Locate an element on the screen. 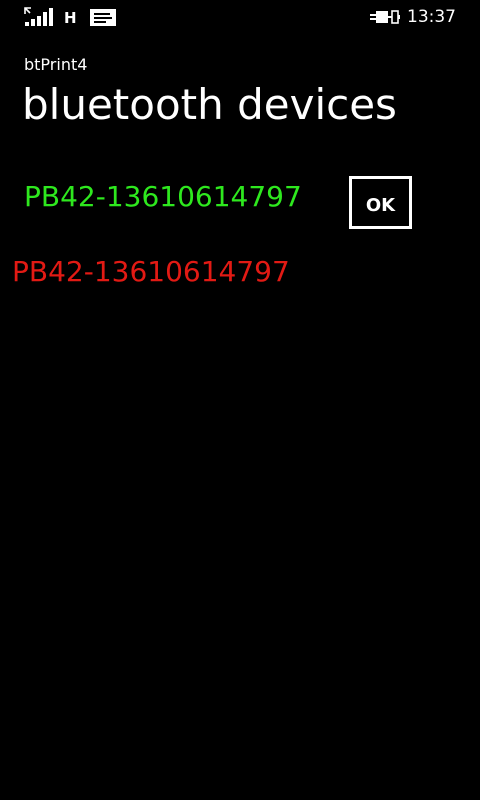 This screenshot has width=480, height=800. found-device-item: PB42-13610614797 is located at coordinates (151, 272).